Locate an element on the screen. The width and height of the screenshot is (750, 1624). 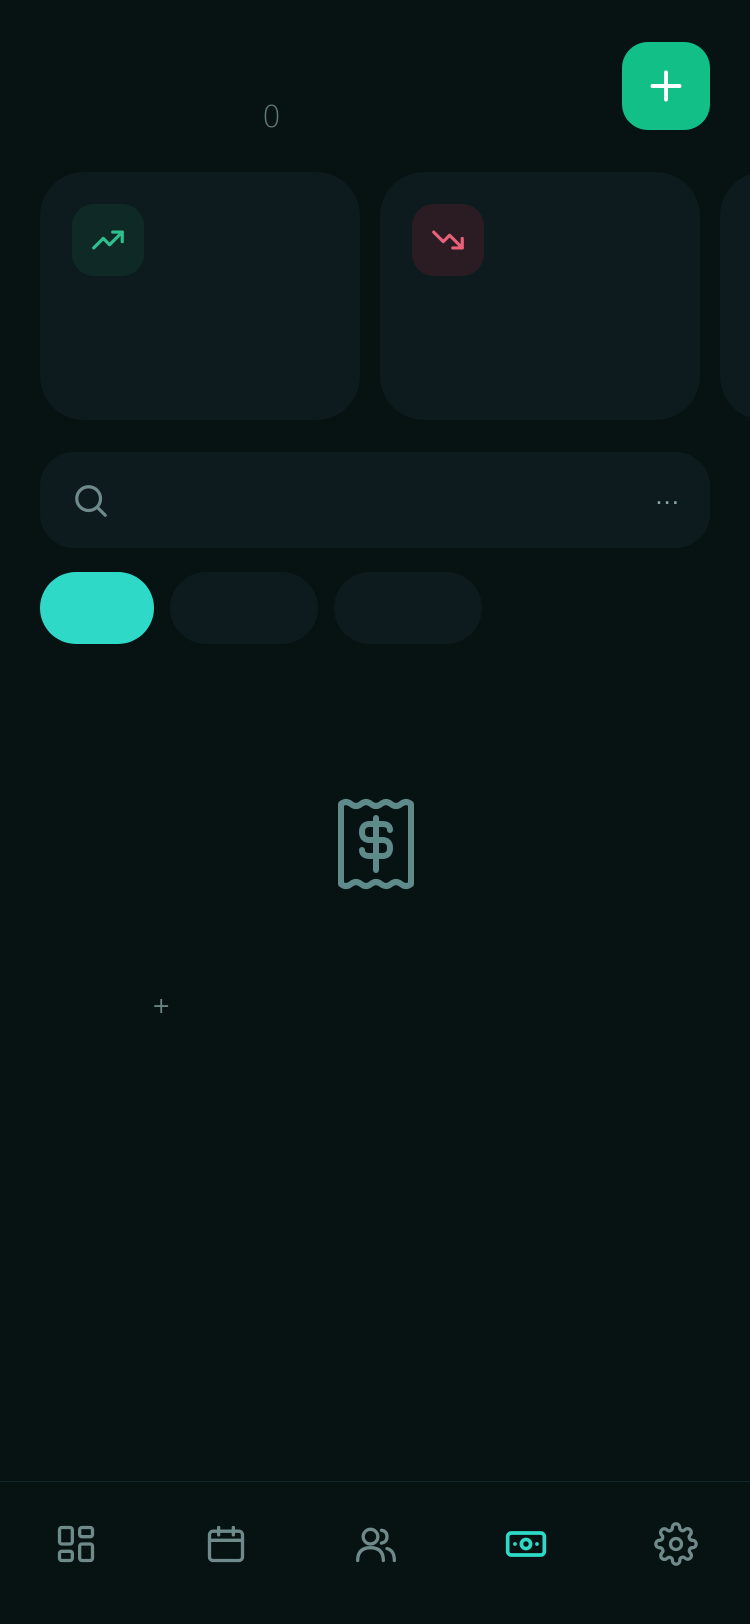
add-first-transaction-link: + is located at coordinates (161, 1006).